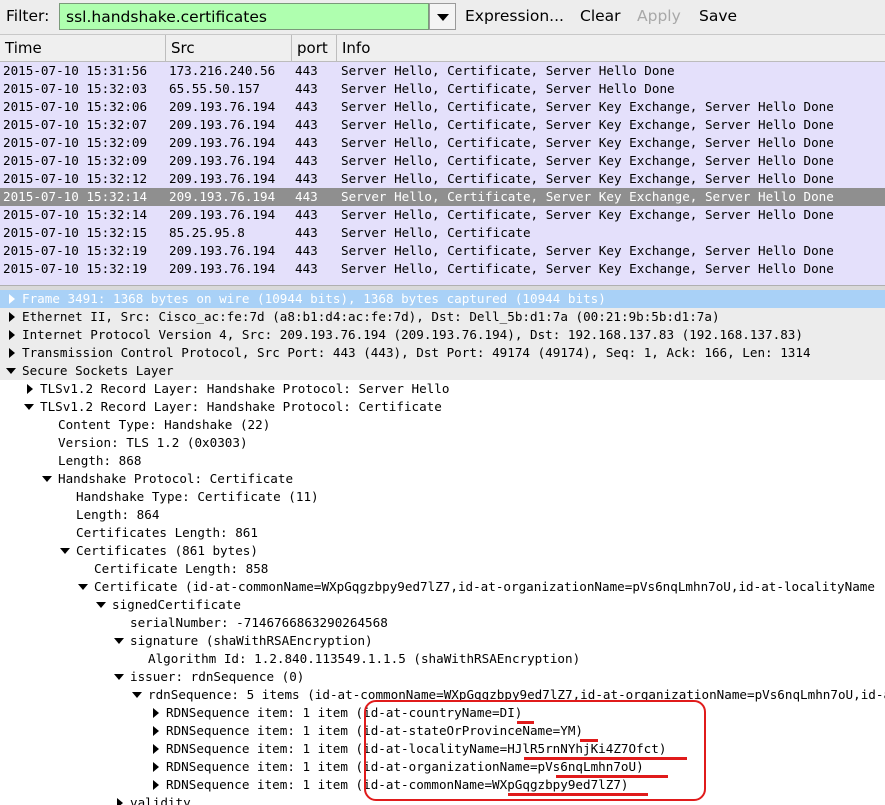 Image resolution: width=885 pixels, height=805 pixels. I want to click on filter-box, so click(244, 16).